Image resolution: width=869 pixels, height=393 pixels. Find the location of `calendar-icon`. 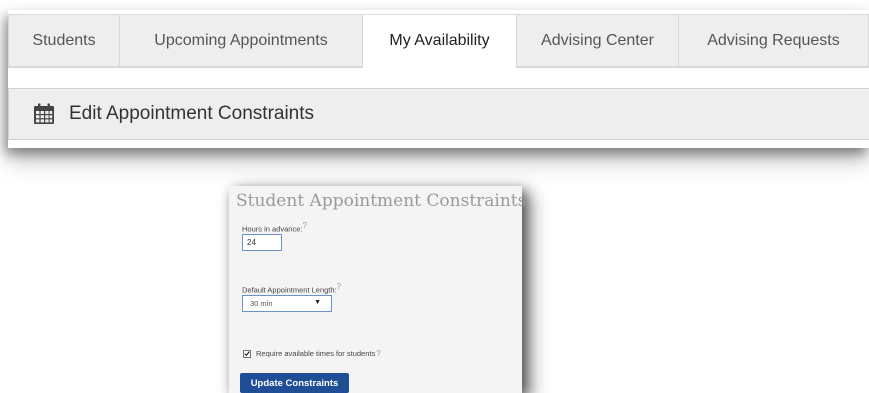

calendar-icon is located at coordinates (44, 114).